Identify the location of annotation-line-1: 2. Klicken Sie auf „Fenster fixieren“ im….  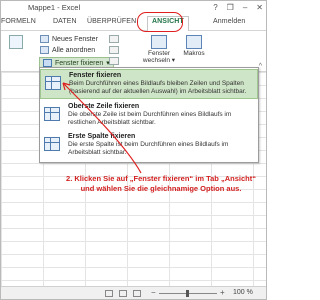
(161, 178).